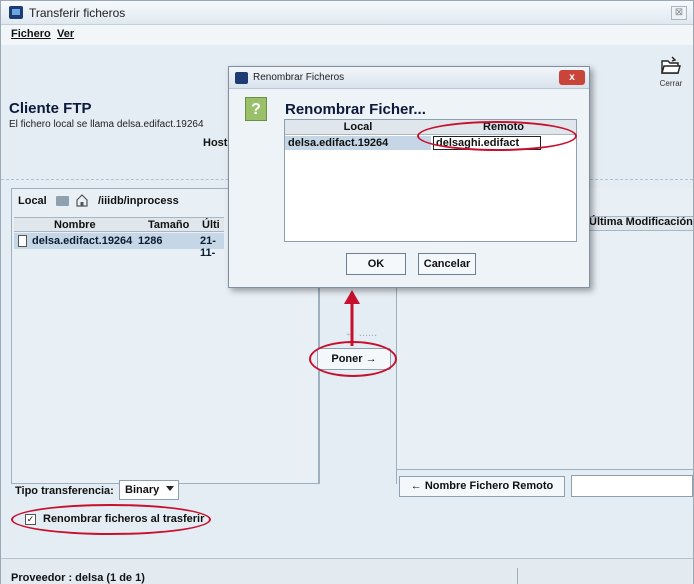 Image resolution: width=694 pixels, height=584 pixels. What do you see at coordinates (679, 13) in the screenshot?
I see `window-close-icon: ⊠` at bounding box center [679, 13].